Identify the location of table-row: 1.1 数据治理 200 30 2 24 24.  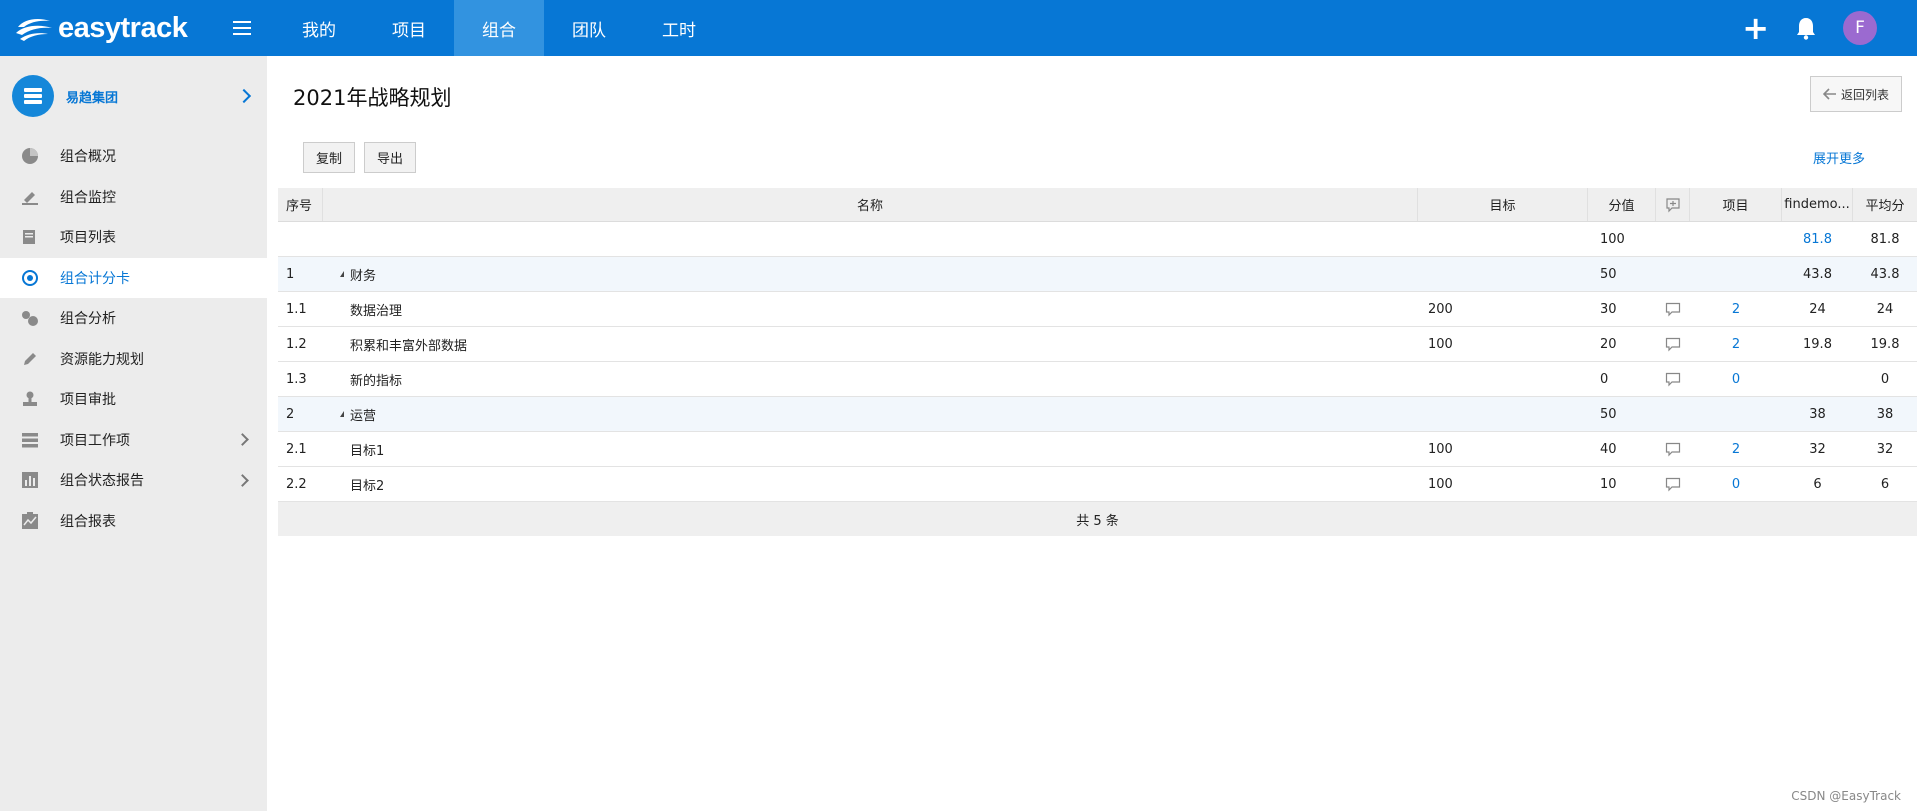
(1097, 309).